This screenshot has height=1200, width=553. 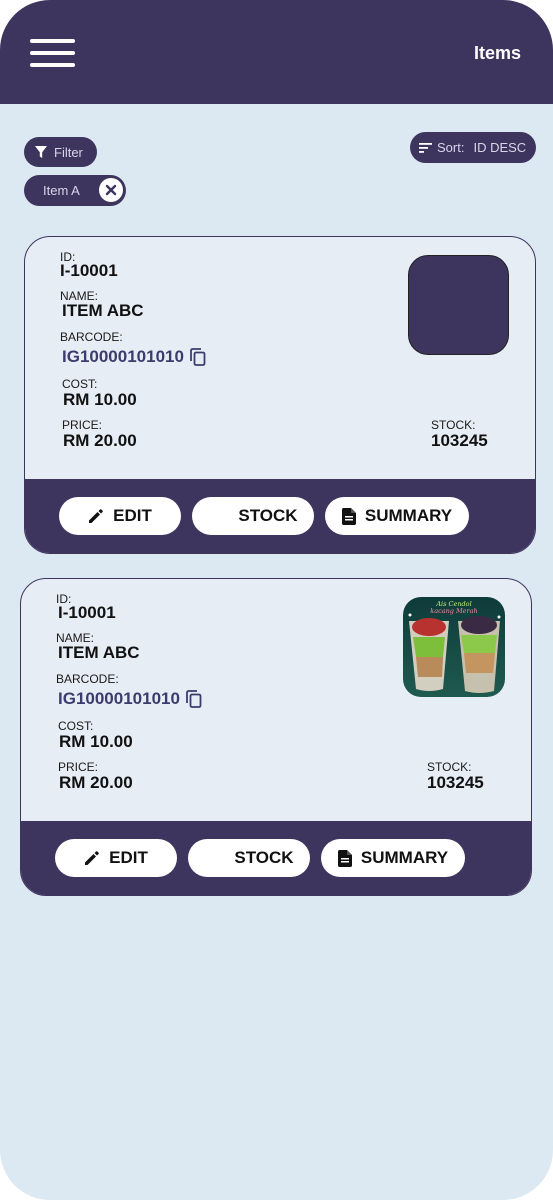 I want to click on sort-icon, so click(x=425, y=147).